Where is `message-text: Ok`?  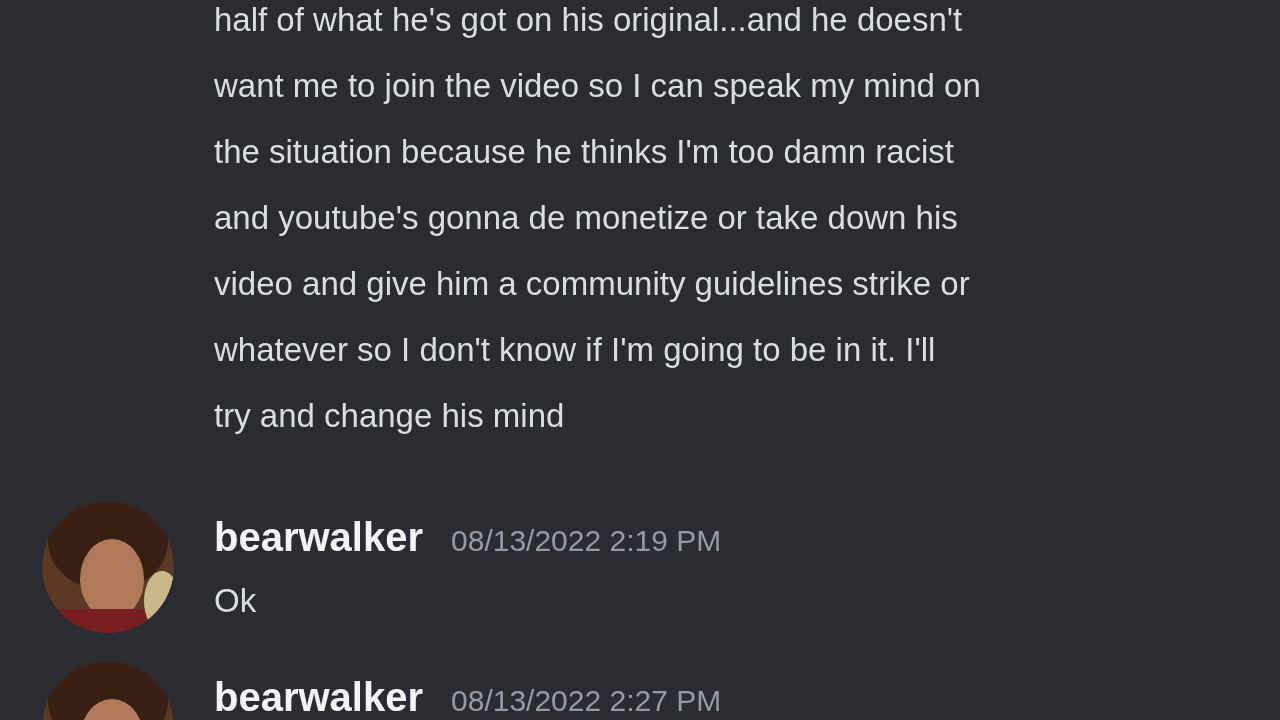 message-text: Ok is located at coordinates (236, 601).